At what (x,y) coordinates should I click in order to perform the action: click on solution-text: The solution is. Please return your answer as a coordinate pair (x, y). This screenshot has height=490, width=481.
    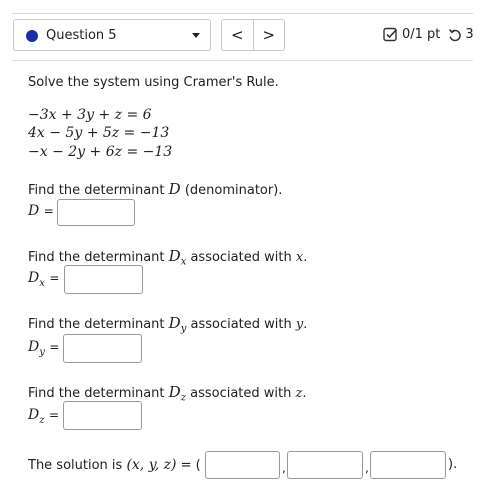
    Looking at the image, I should click on (77, 465).